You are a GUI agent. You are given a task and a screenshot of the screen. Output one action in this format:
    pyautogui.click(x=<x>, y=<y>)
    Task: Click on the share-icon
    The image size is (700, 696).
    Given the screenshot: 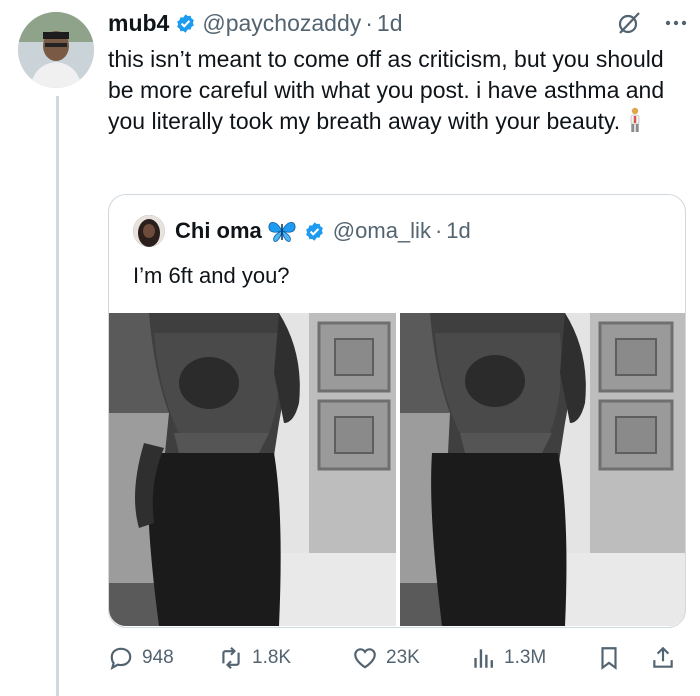 What is the action you would take?
    pyautogui.click(x=663, y=657)
    